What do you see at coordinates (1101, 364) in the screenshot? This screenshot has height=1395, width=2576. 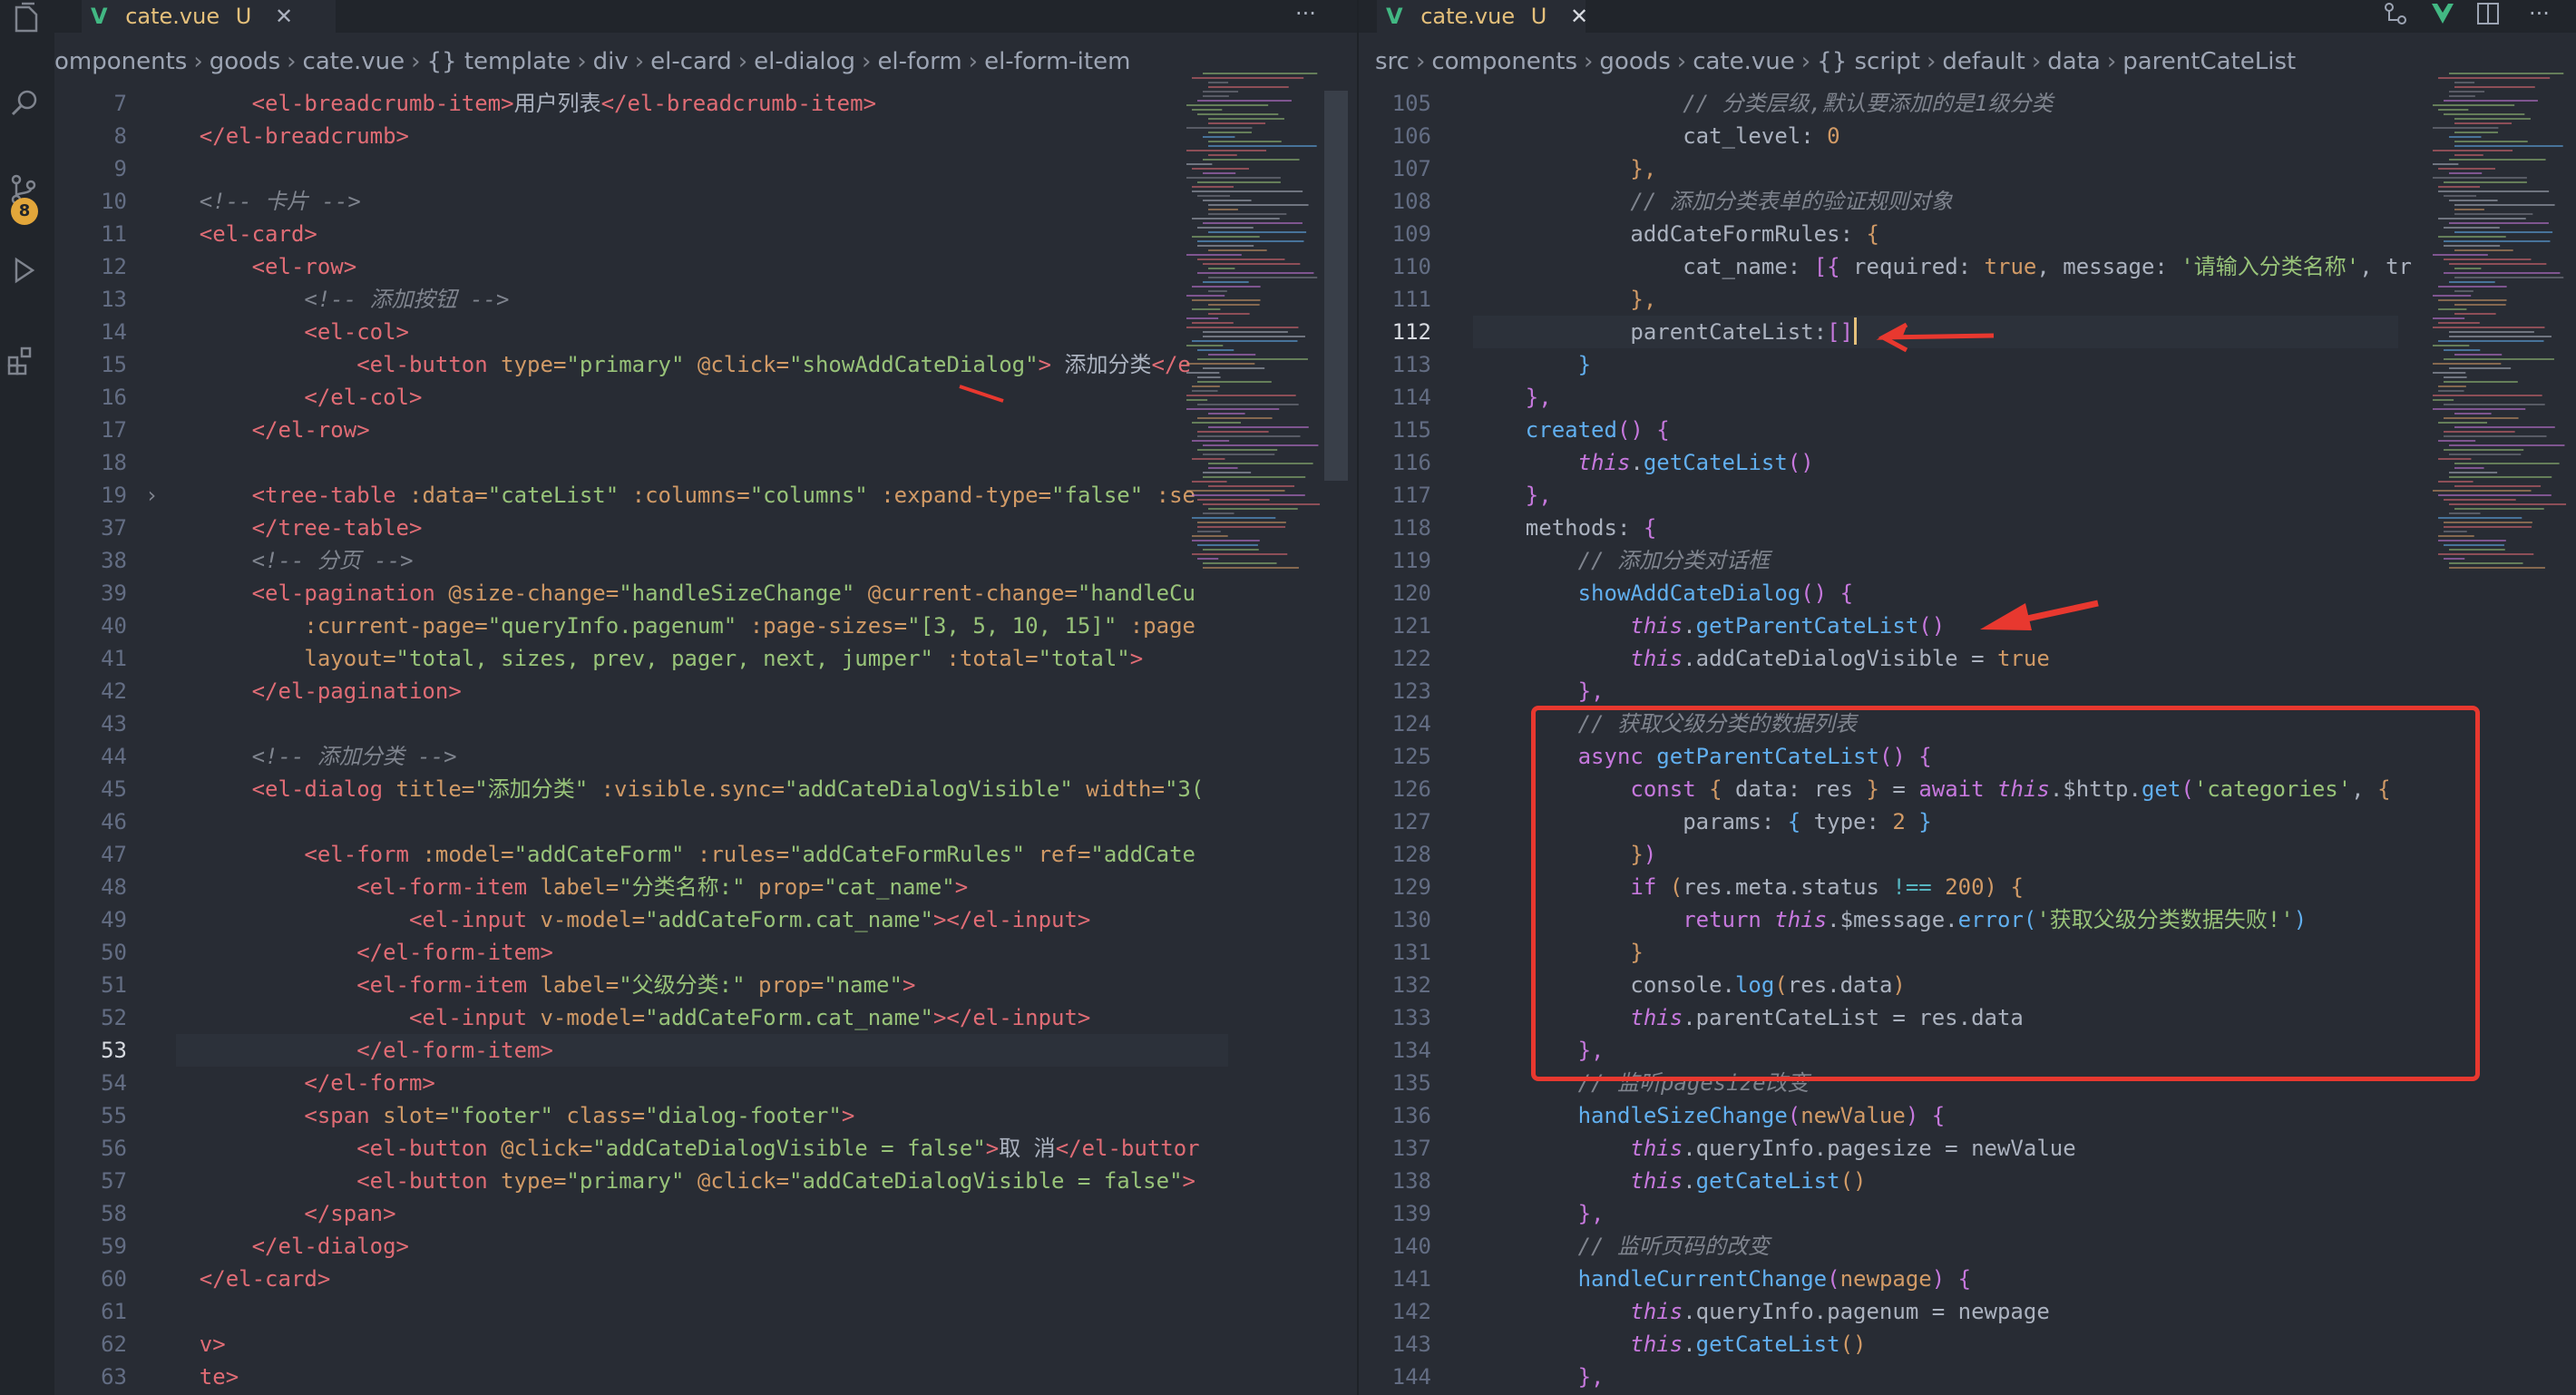 I see `code-token: 添加分类` at bounding box center [1101, 364].